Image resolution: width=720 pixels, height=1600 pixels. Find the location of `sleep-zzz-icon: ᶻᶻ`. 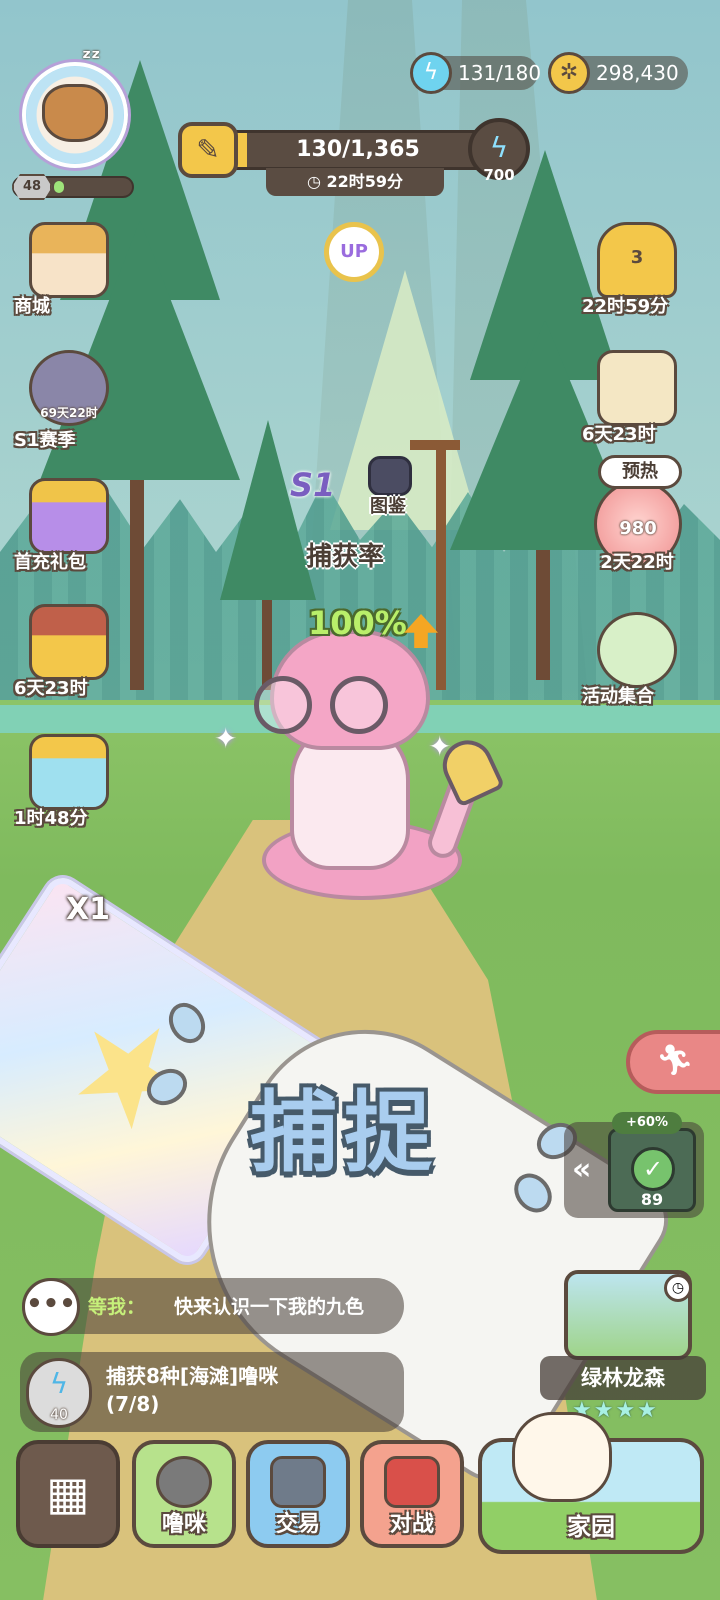

sleep-zzz-icon: ᶻᶻ is located at coordinates (91, 58).